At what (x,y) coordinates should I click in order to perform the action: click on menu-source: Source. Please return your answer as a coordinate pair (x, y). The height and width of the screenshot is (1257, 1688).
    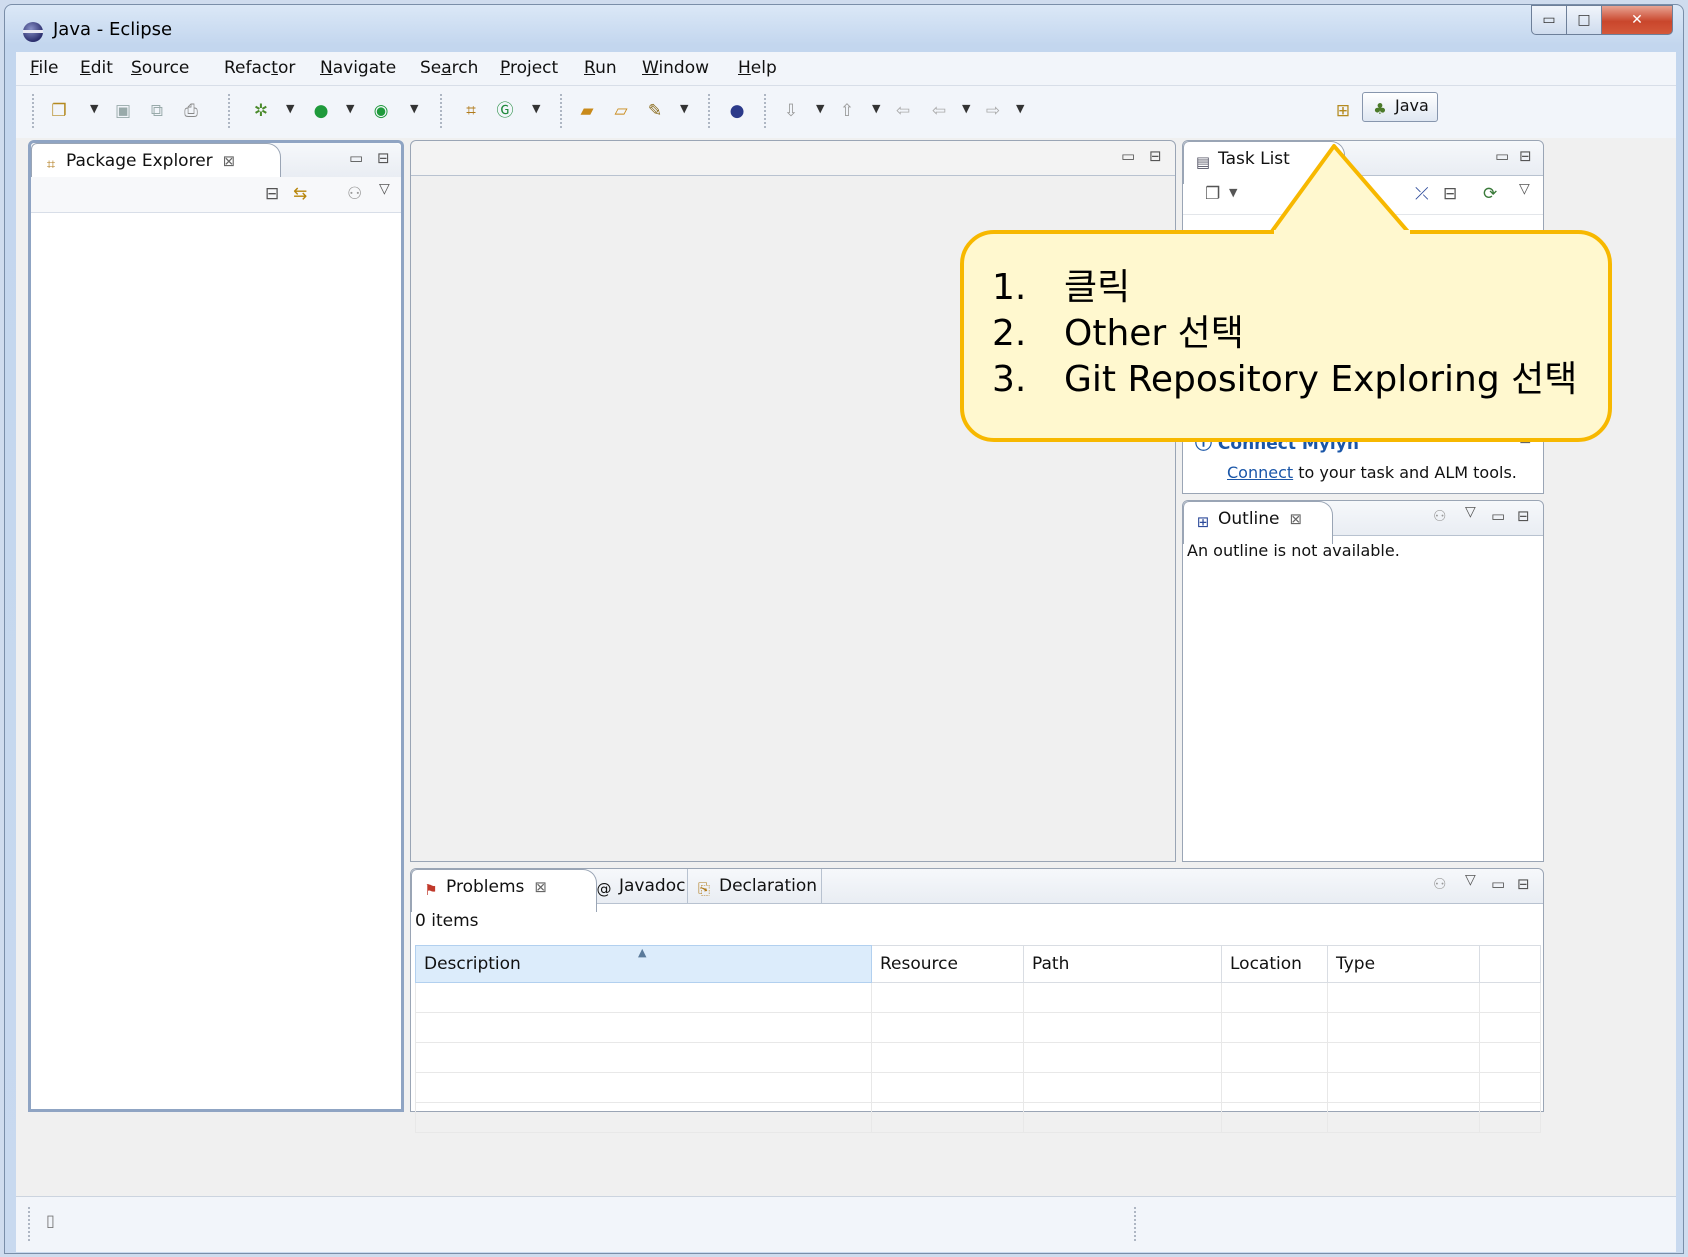
    Looking at the image, I should click on (160, 68).